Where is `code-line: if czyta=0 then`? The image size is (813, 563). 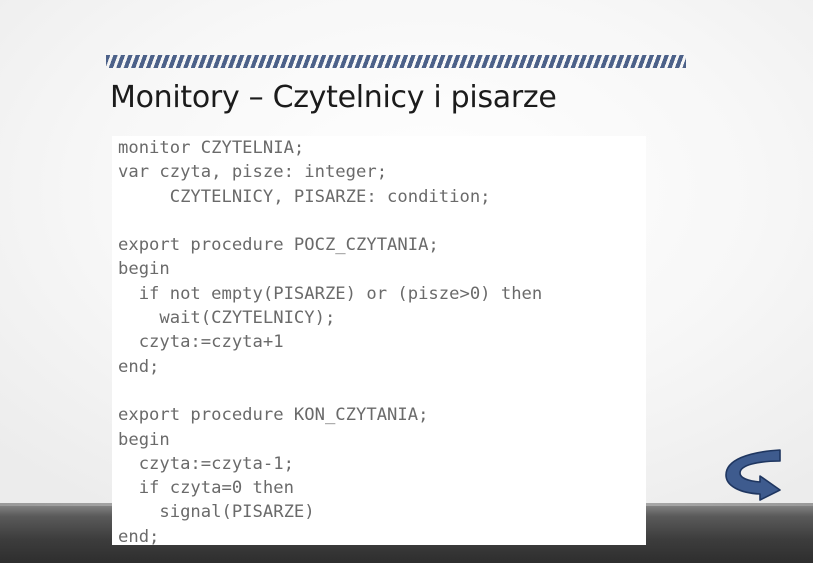 code-line: if czyta=0 then is located at coordinates (206, 488).